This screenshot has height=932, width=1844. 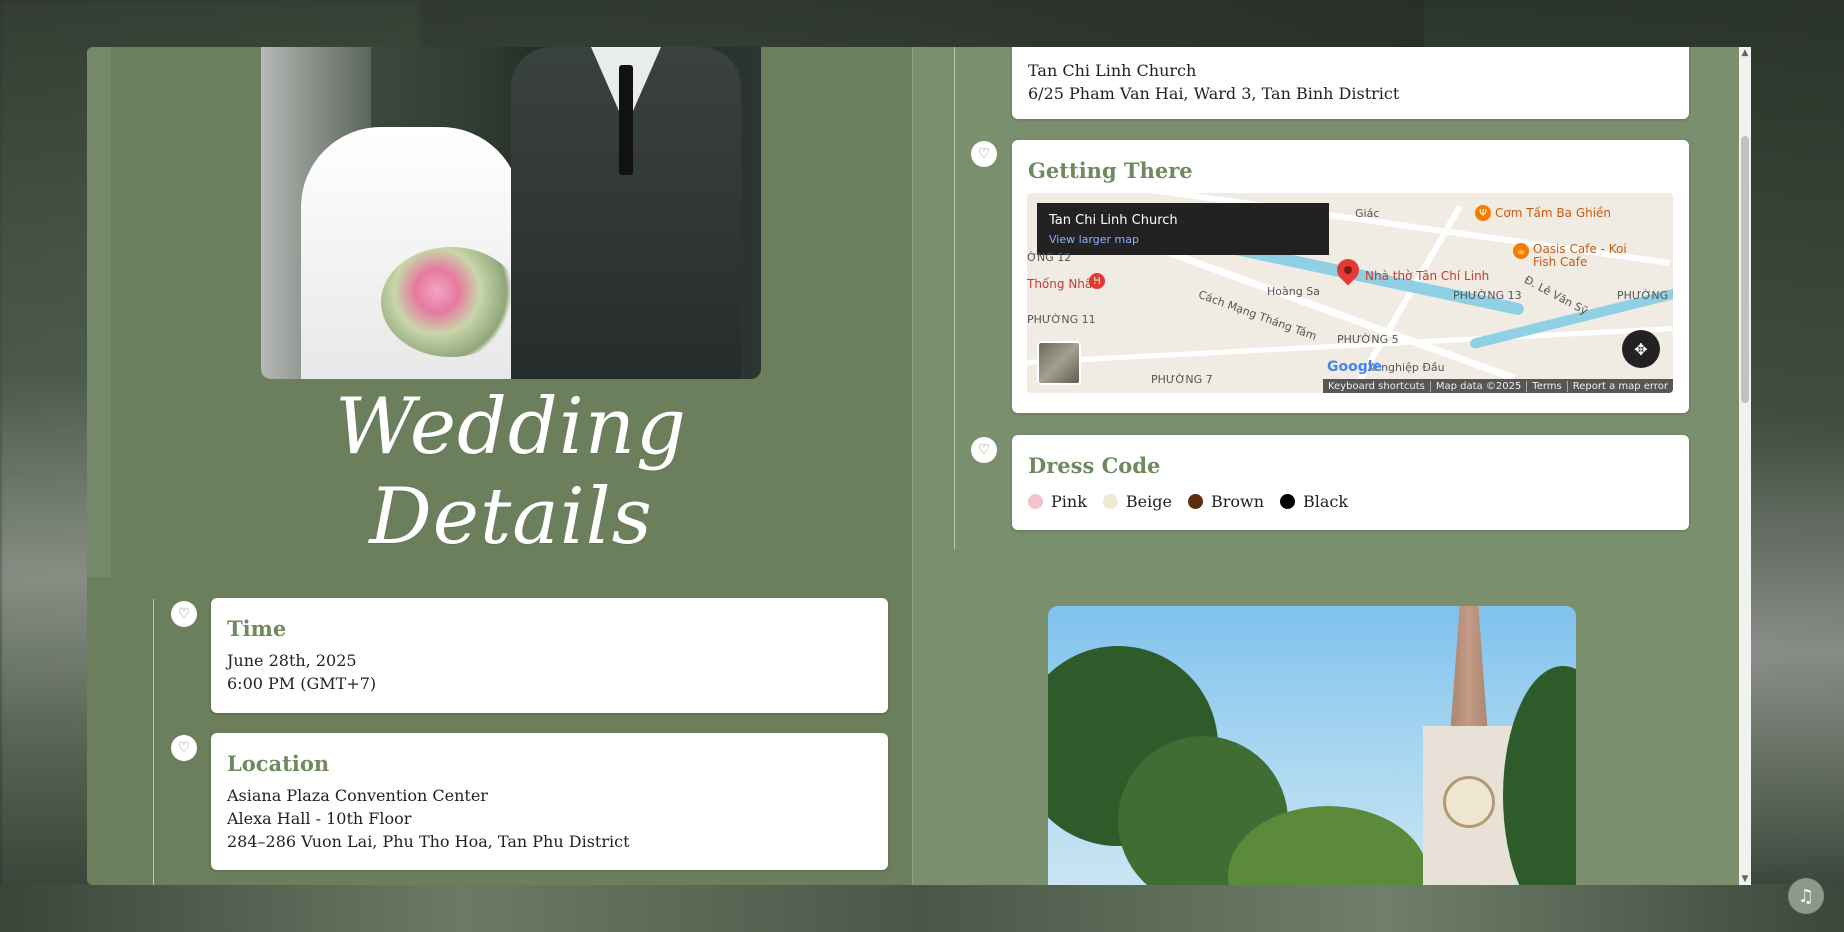 What do you see at coordinates (1368, 339) in the screenshot?
I see `map-label-phuong5: PHƯỜNG 5` at bounding box center [1368, 339].